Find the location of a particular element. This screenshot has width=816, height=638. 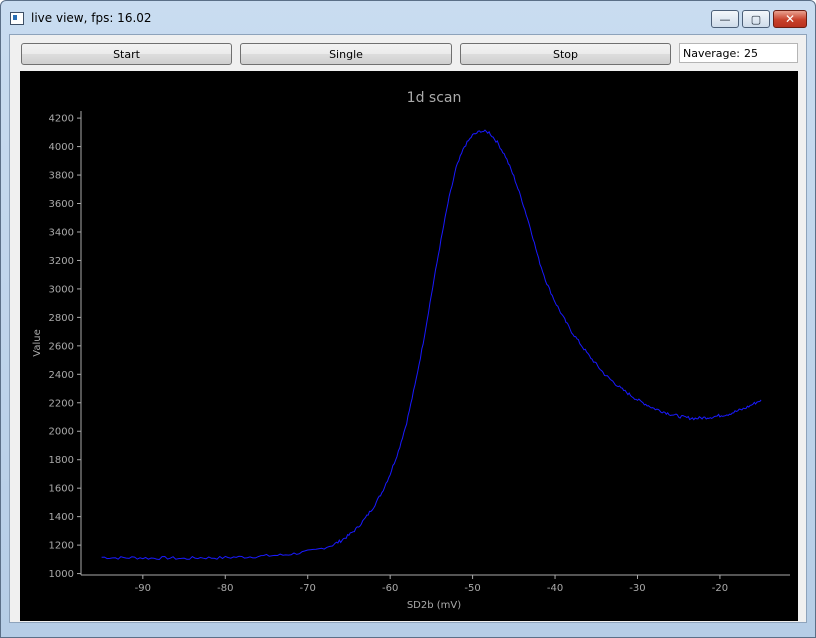

y-axis-label: Value is located at coordinates (37, 342).